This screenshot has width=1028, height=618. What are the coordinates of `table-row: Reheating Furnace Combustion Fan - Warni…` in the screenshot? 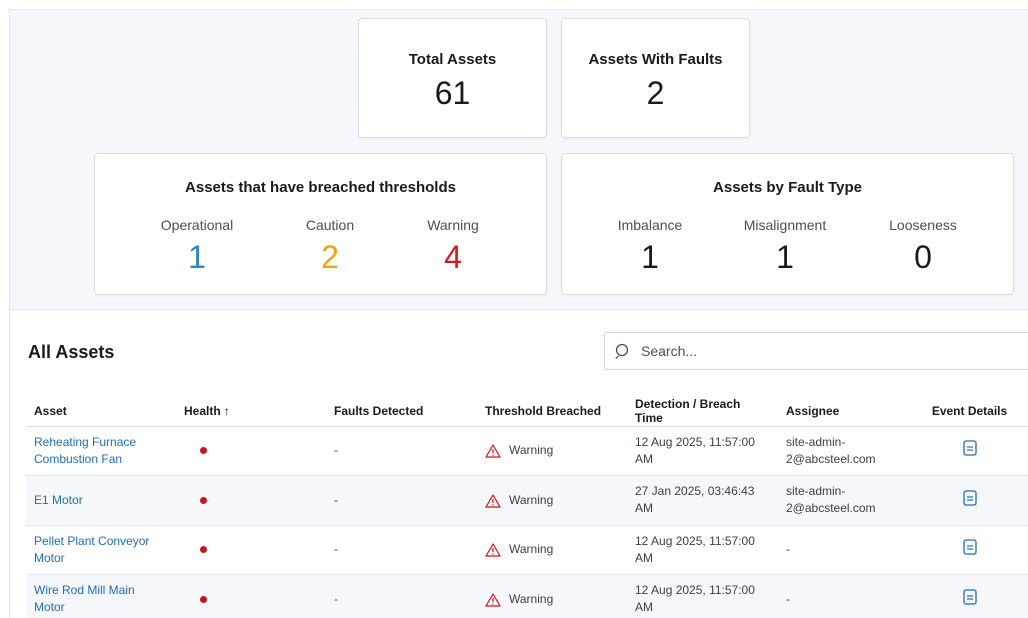 It's located at (527, 451).